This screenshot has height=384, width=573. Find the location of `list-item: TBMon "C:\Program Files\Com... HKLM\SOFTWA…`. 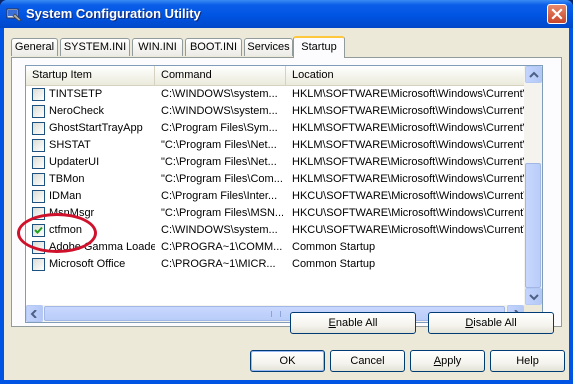

list-item: TBMon "C:\Program Files\Com... HKLM\SOFTWA… is located at coordinates (275, 179).